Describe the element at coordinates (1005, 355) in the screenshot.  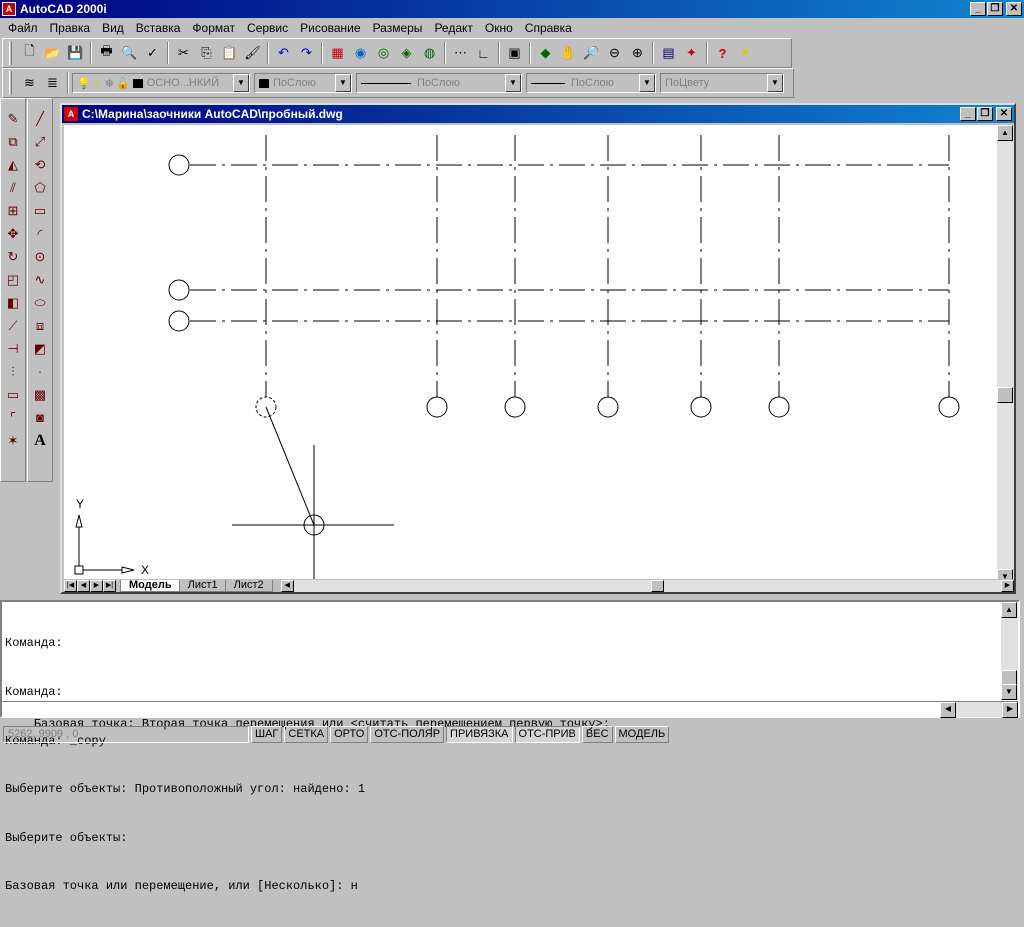
I see `drawing-vertical-scrollbar: ▲ ▼` at that location.